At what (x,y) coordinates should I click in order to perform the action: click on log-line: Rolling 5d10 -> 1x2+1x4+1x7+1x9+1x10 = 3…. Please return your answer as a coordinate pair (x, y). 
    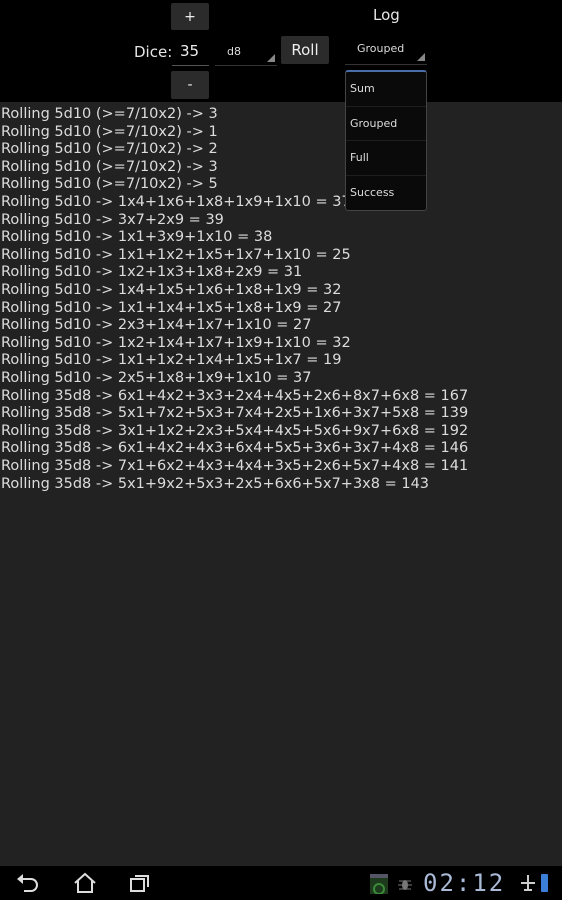
    Looking at the image, I should click on (176, 342).